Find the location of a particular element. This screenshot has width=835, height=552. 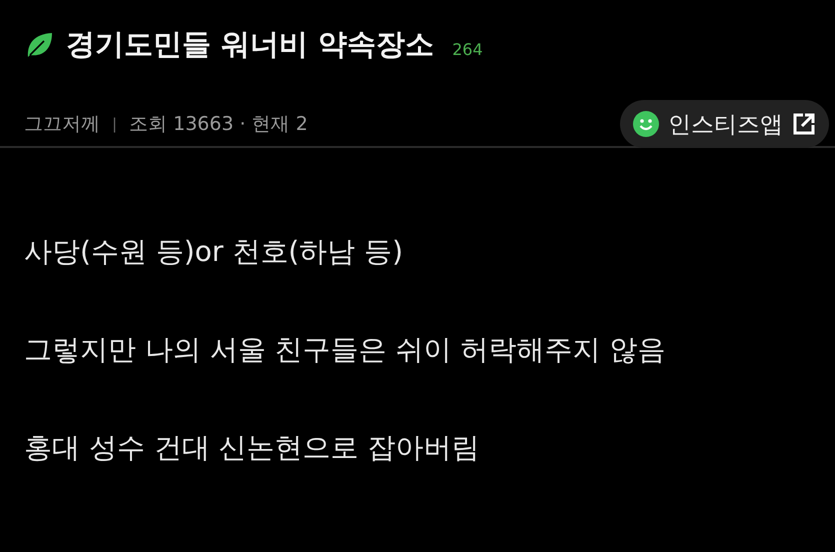

body-paragraph: 사당(수원 등)or 천호(하남 등) is located at coordinates (214, 252).